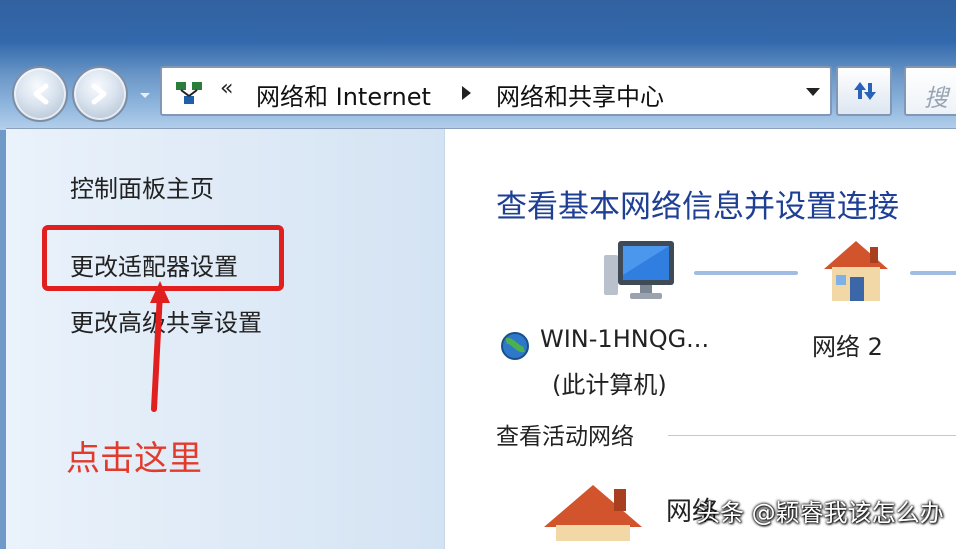  I want to click on page-title: 查看基本网络信息并设置连接, so click(697, 207).